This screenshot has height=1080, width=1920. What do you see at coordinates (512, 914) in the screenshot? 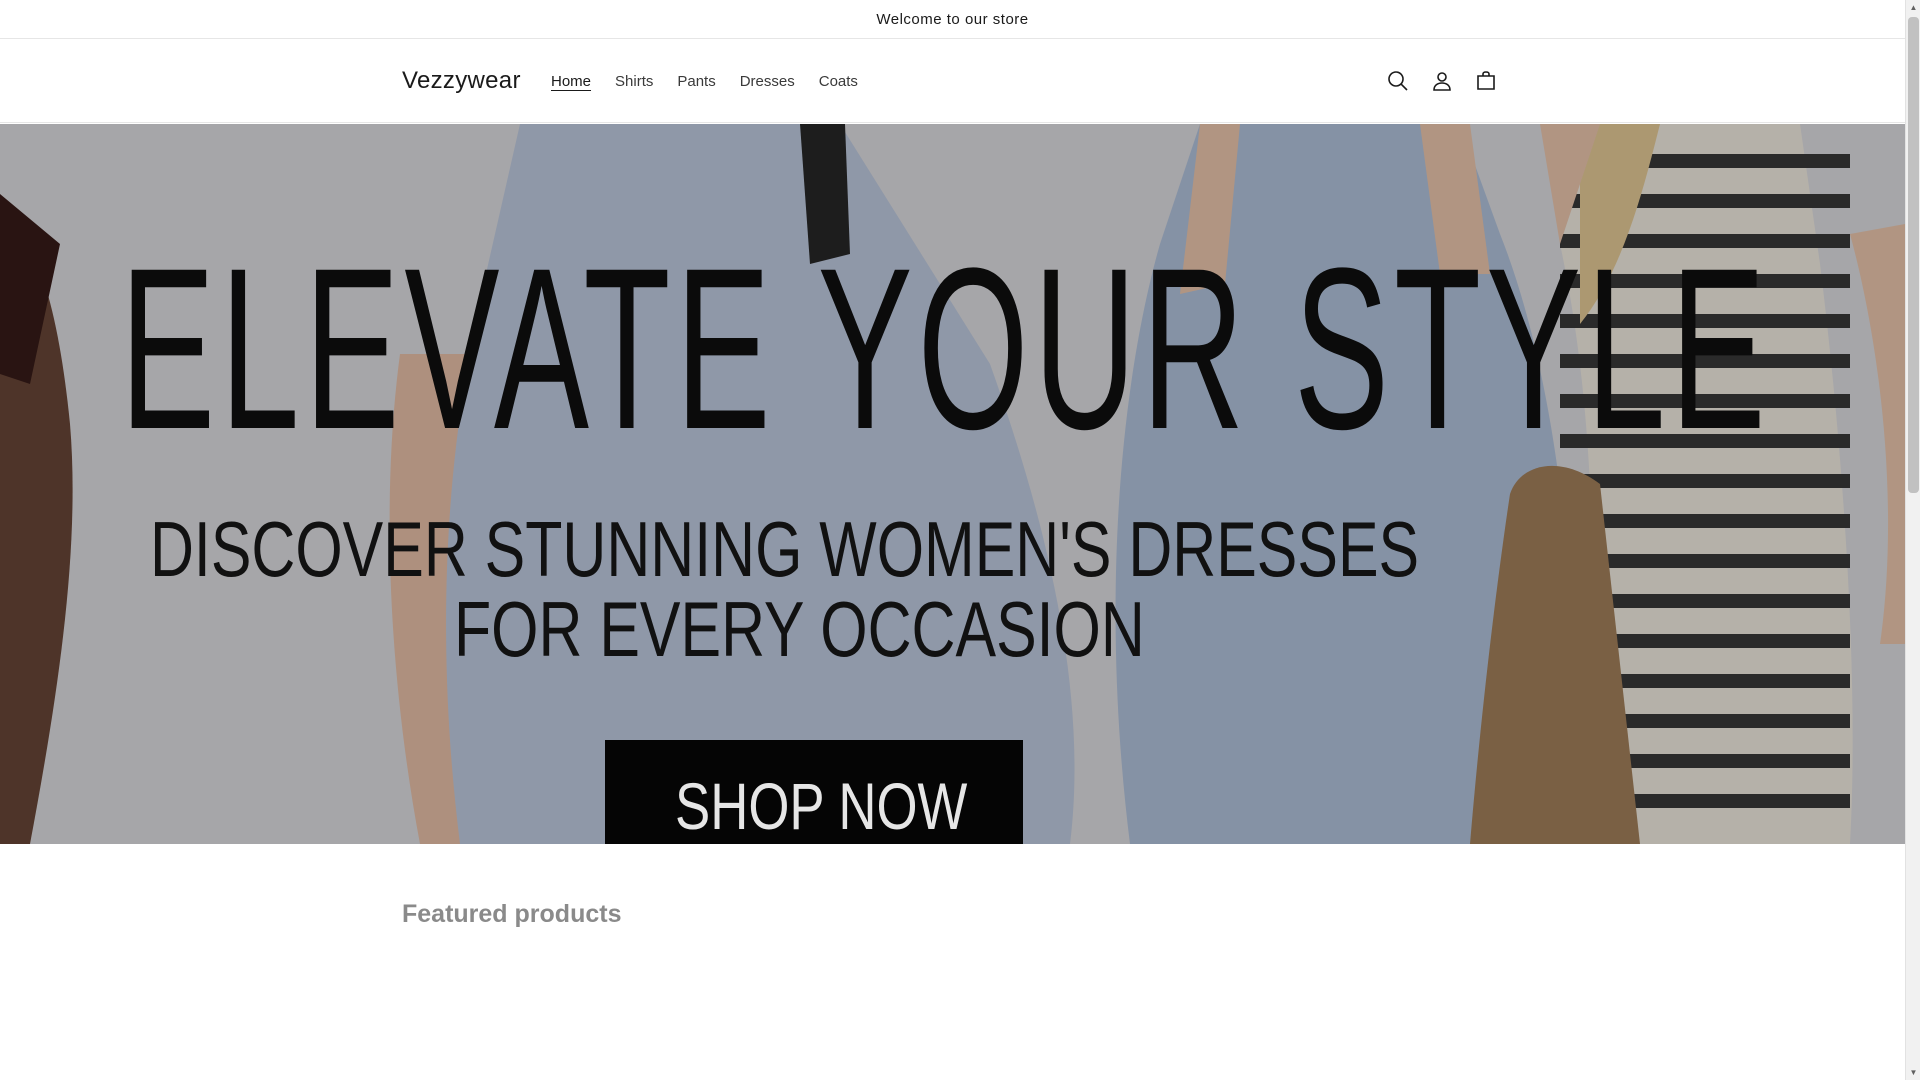
I see `featured-products-heading: Featured products` at bounding box center [512, 914].